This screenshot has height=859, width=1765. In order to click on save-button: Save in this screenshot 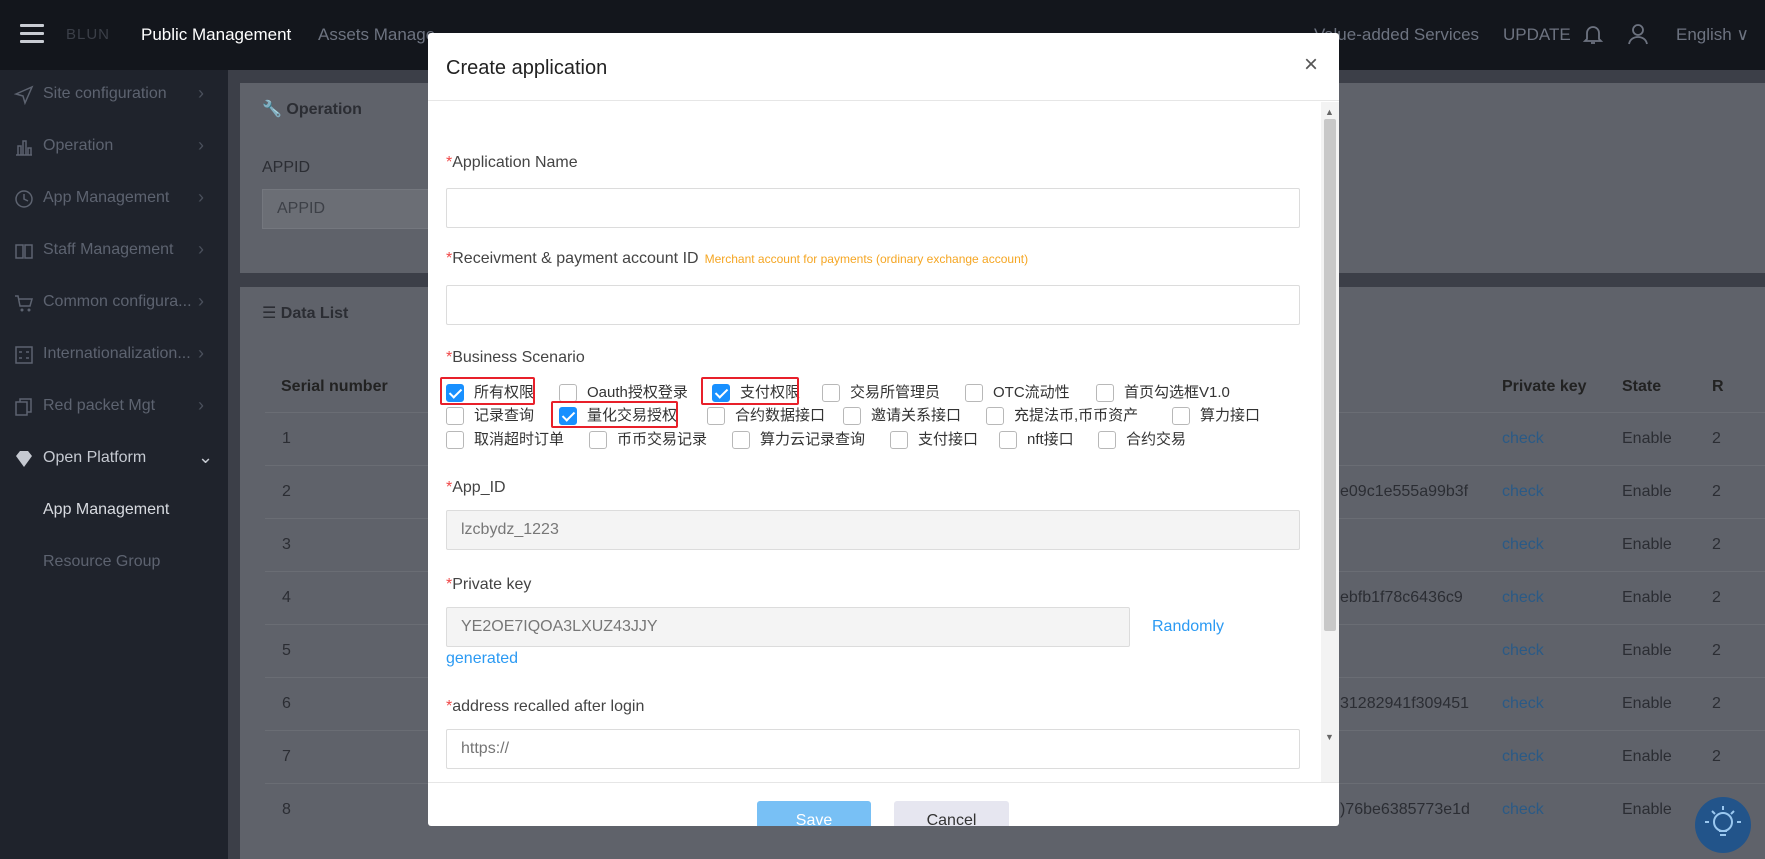, I will do `click(814, 813)`.